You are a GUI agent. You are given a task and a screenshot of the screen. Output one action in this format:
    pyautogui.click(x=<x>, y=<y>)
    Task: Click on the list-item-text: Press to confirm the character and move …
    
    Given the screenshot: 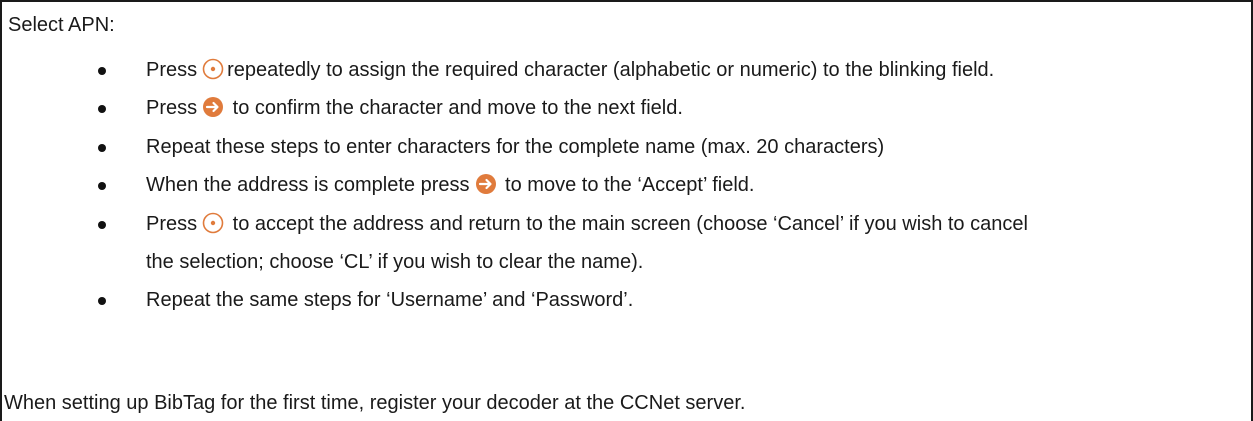 What is the action you would take?
    pyautogui.click(x=414, y=108)
    